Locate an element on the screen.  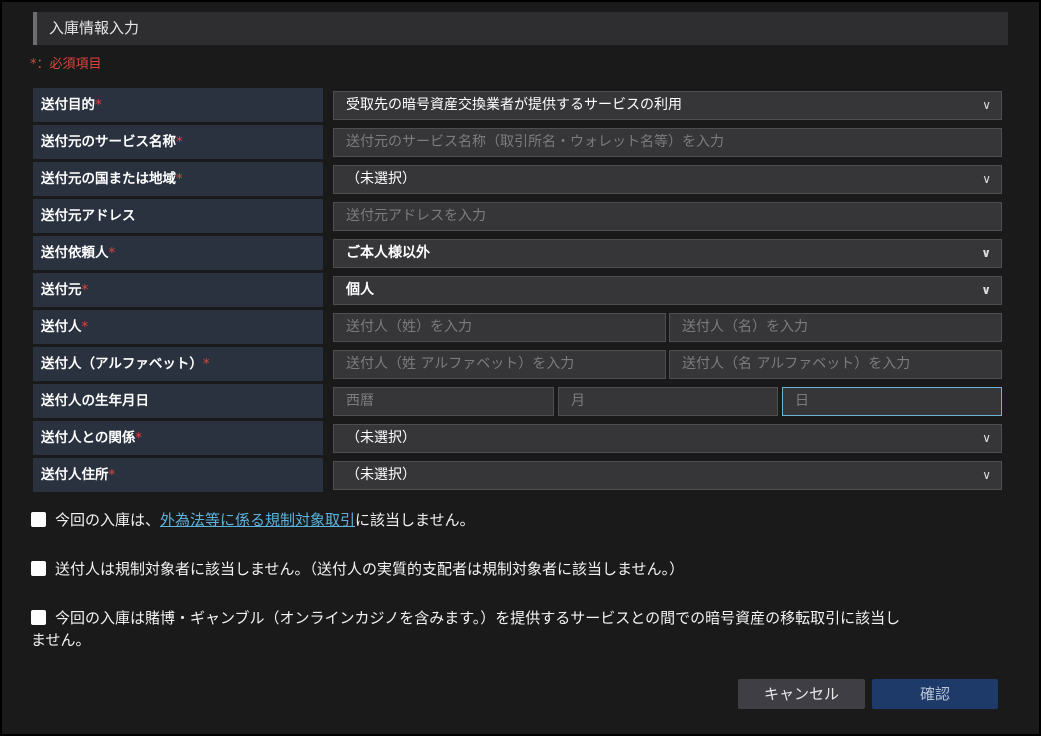
label-source-address: 送付元アドレス is located at coordinates (178, 216).